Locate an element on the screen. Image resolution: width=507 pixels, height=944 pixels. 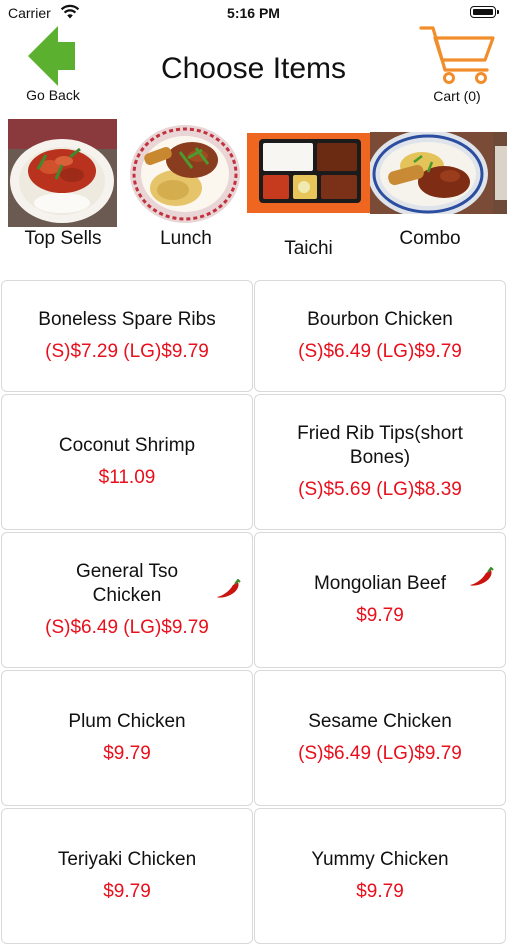
menu-item: Mongolian Beef $9.79 is located at coordinates (380, 600).